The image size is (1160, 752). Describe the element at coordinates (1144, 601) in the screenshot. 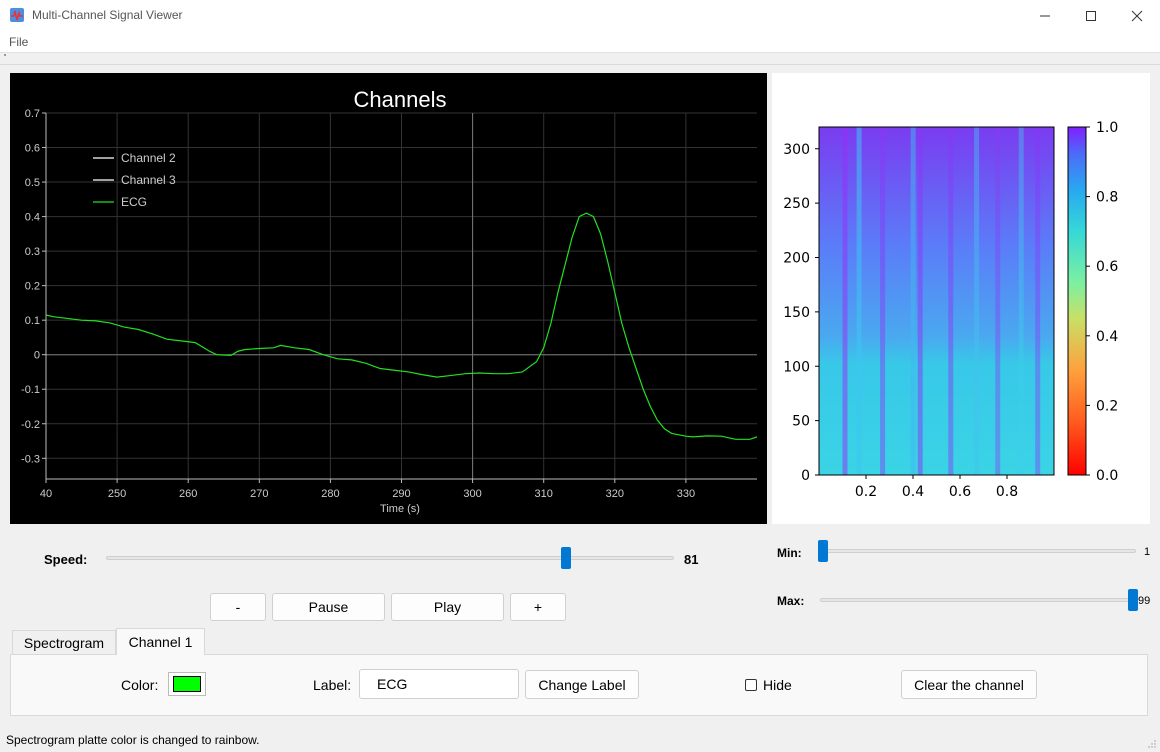

I see `max-value: 99` at that location.